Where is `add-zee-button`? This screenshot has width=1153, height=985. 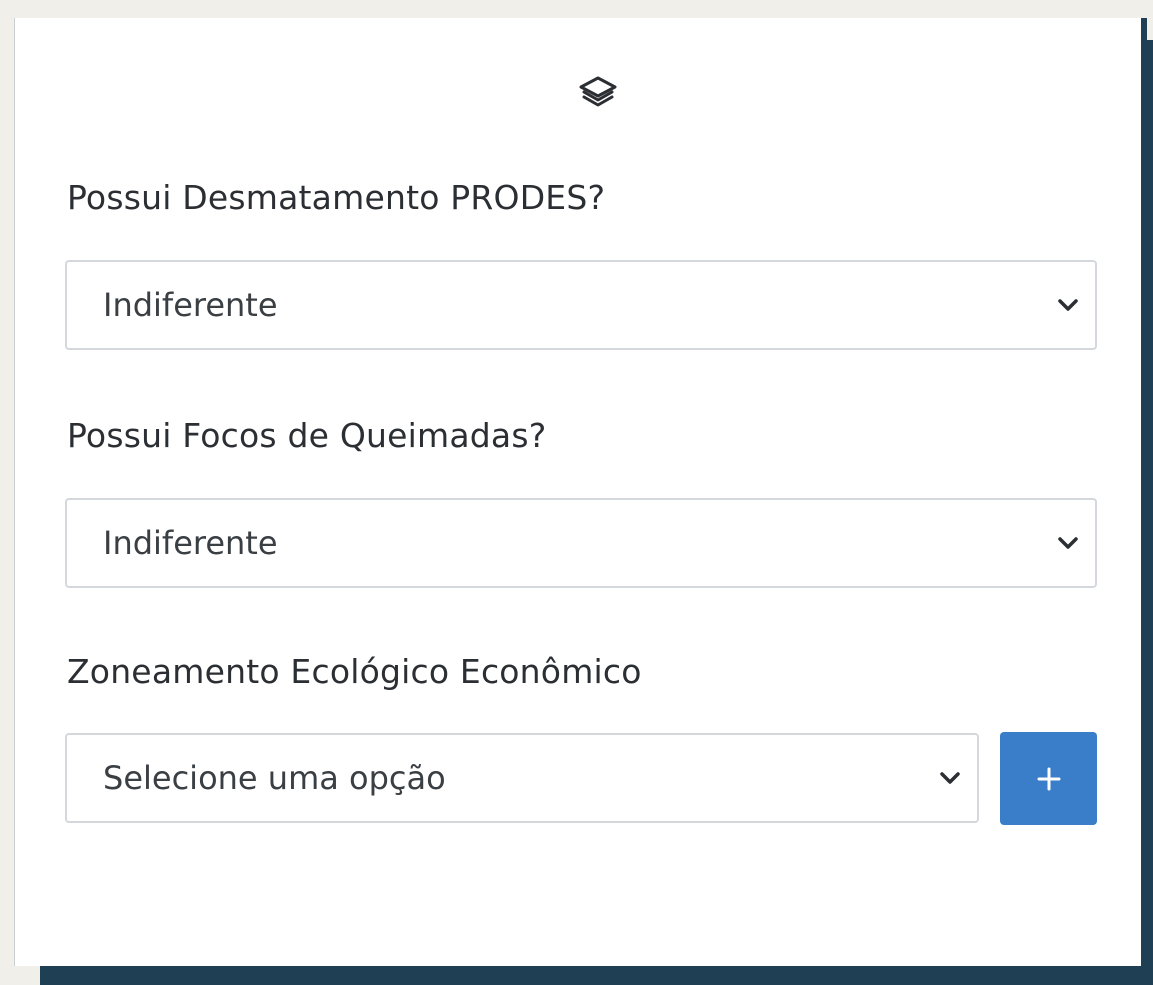 add-zee-button is located at coordinates (1048, 778).